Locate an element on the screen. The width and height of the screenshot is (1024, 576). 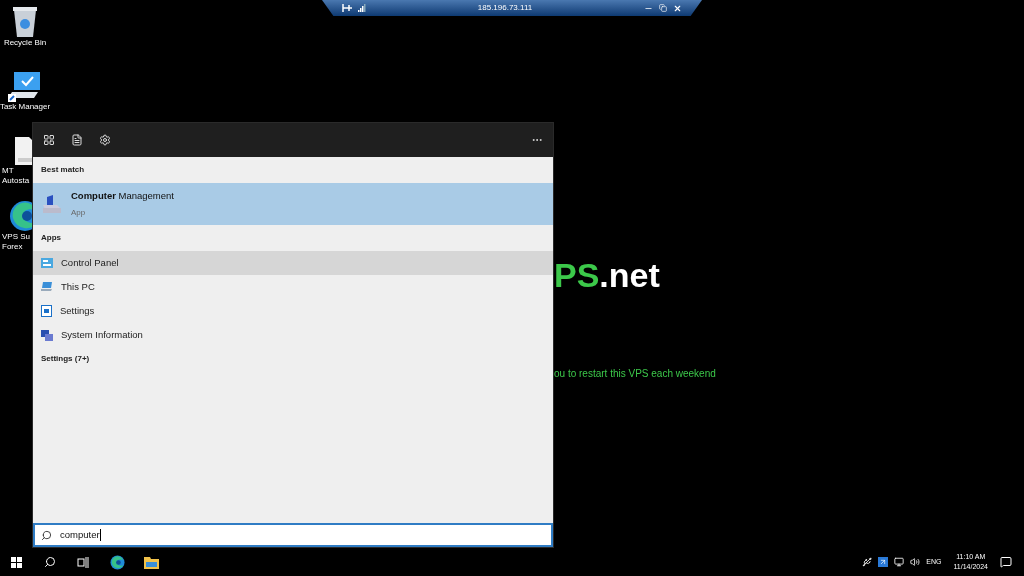
control-panel-icon is located at coordinates (47, 263).